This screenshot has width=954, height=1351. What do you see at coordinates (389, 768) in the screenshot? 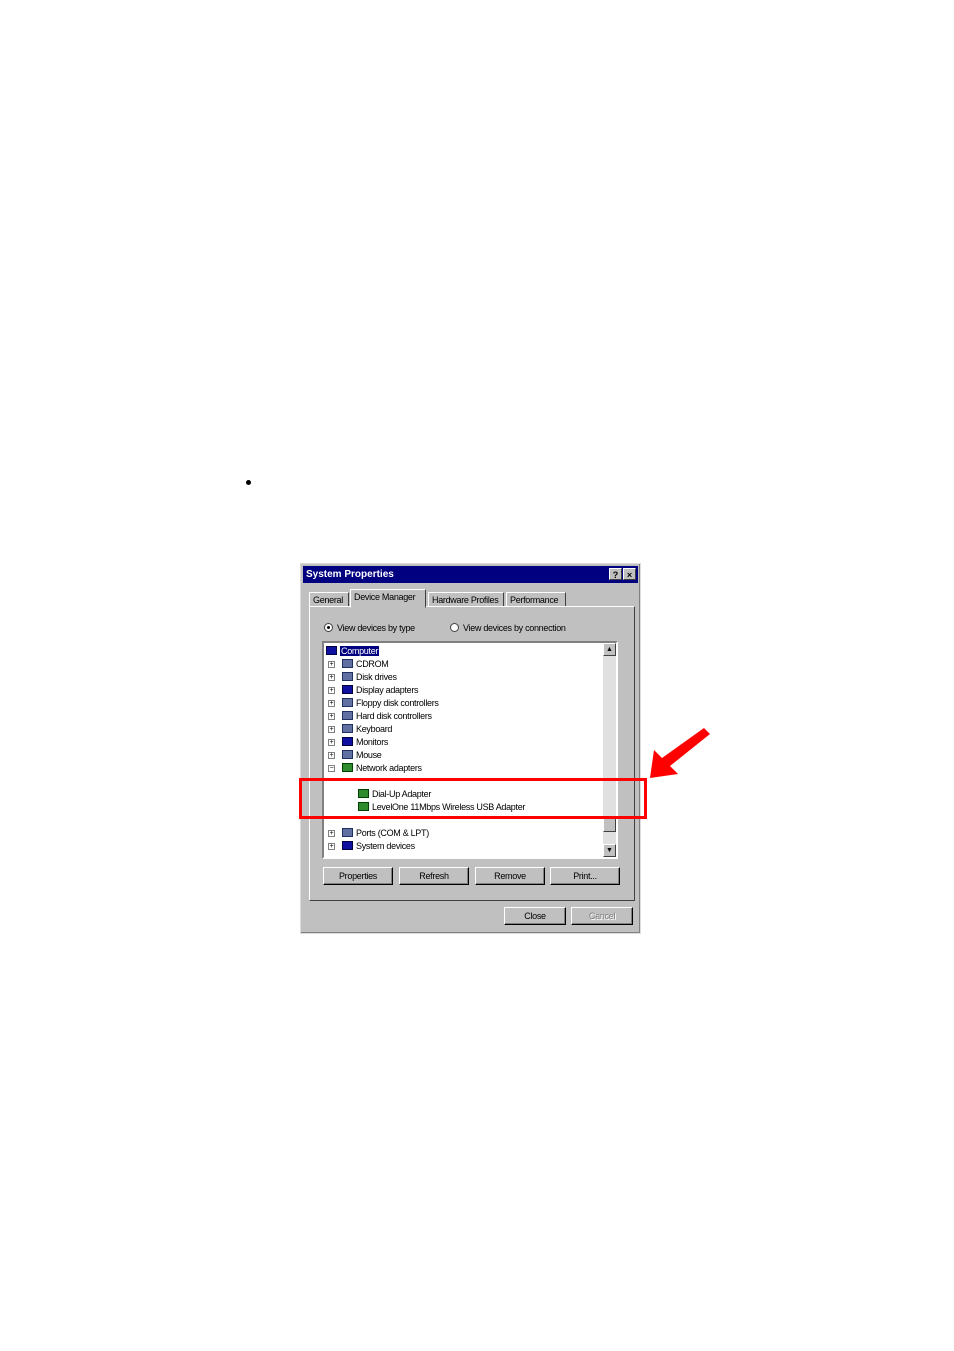
I see `tree-item-label: Network adapters` at bounding box center [389, 768].